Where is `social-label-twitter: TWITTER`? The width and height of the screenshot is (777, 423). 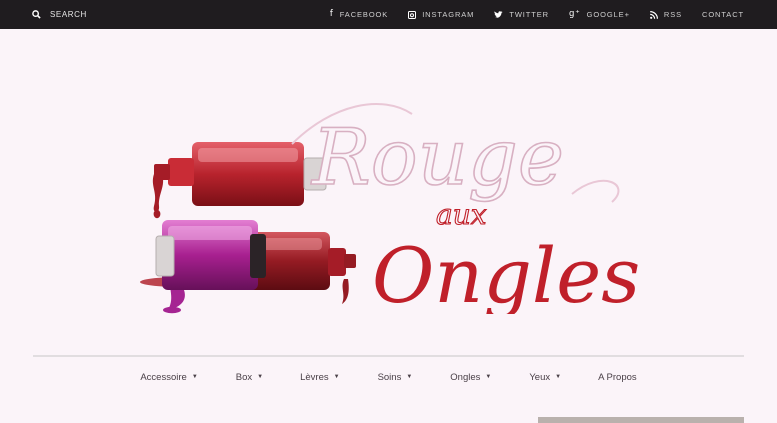 social-label-twitter: TWITTER is located at coordinates (529, 14).